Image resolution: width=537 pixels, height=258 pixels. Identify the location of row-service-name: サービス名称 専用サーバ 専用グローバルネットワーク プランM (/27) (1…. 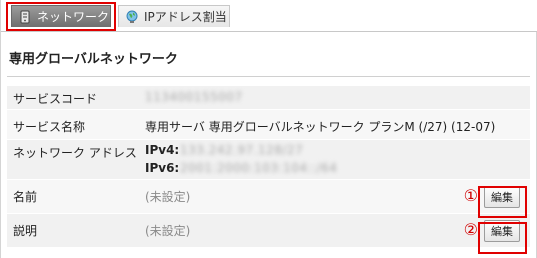
(268, 125).